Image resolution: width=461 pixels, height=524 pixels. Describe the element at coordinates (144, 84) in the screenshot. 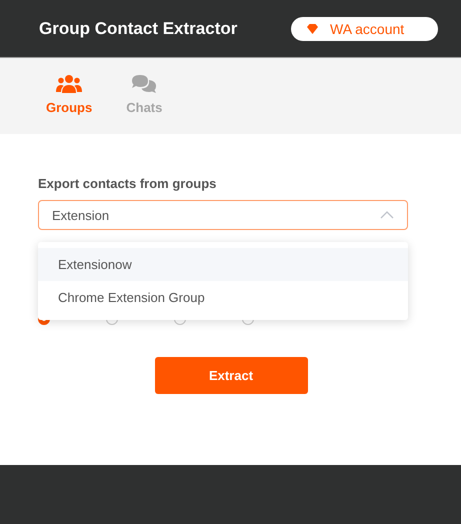

I see `chat-bubbles-icon` at that location.